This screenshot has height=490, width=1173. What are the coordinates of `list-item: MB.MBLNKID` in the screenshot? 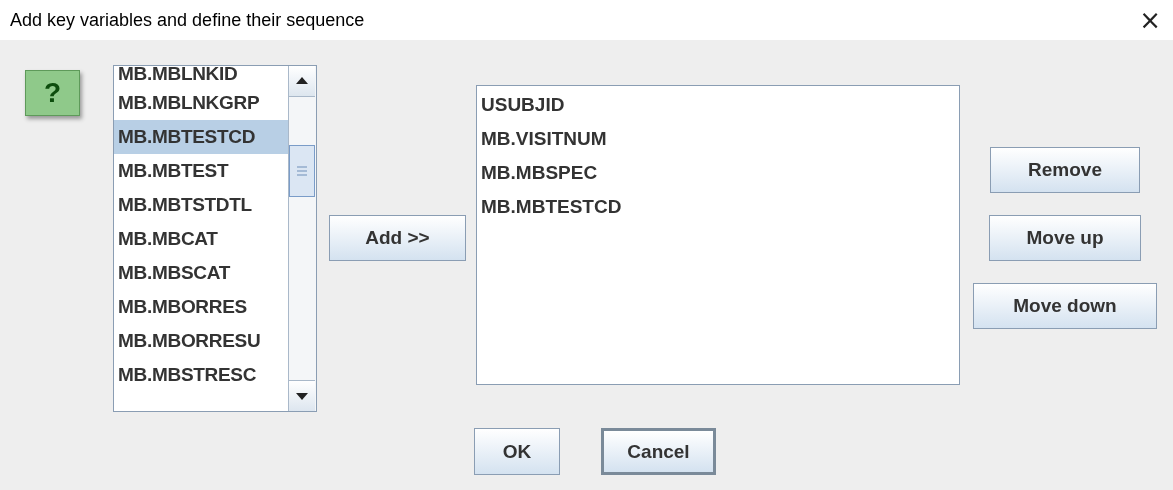 It's located at (201, 76).